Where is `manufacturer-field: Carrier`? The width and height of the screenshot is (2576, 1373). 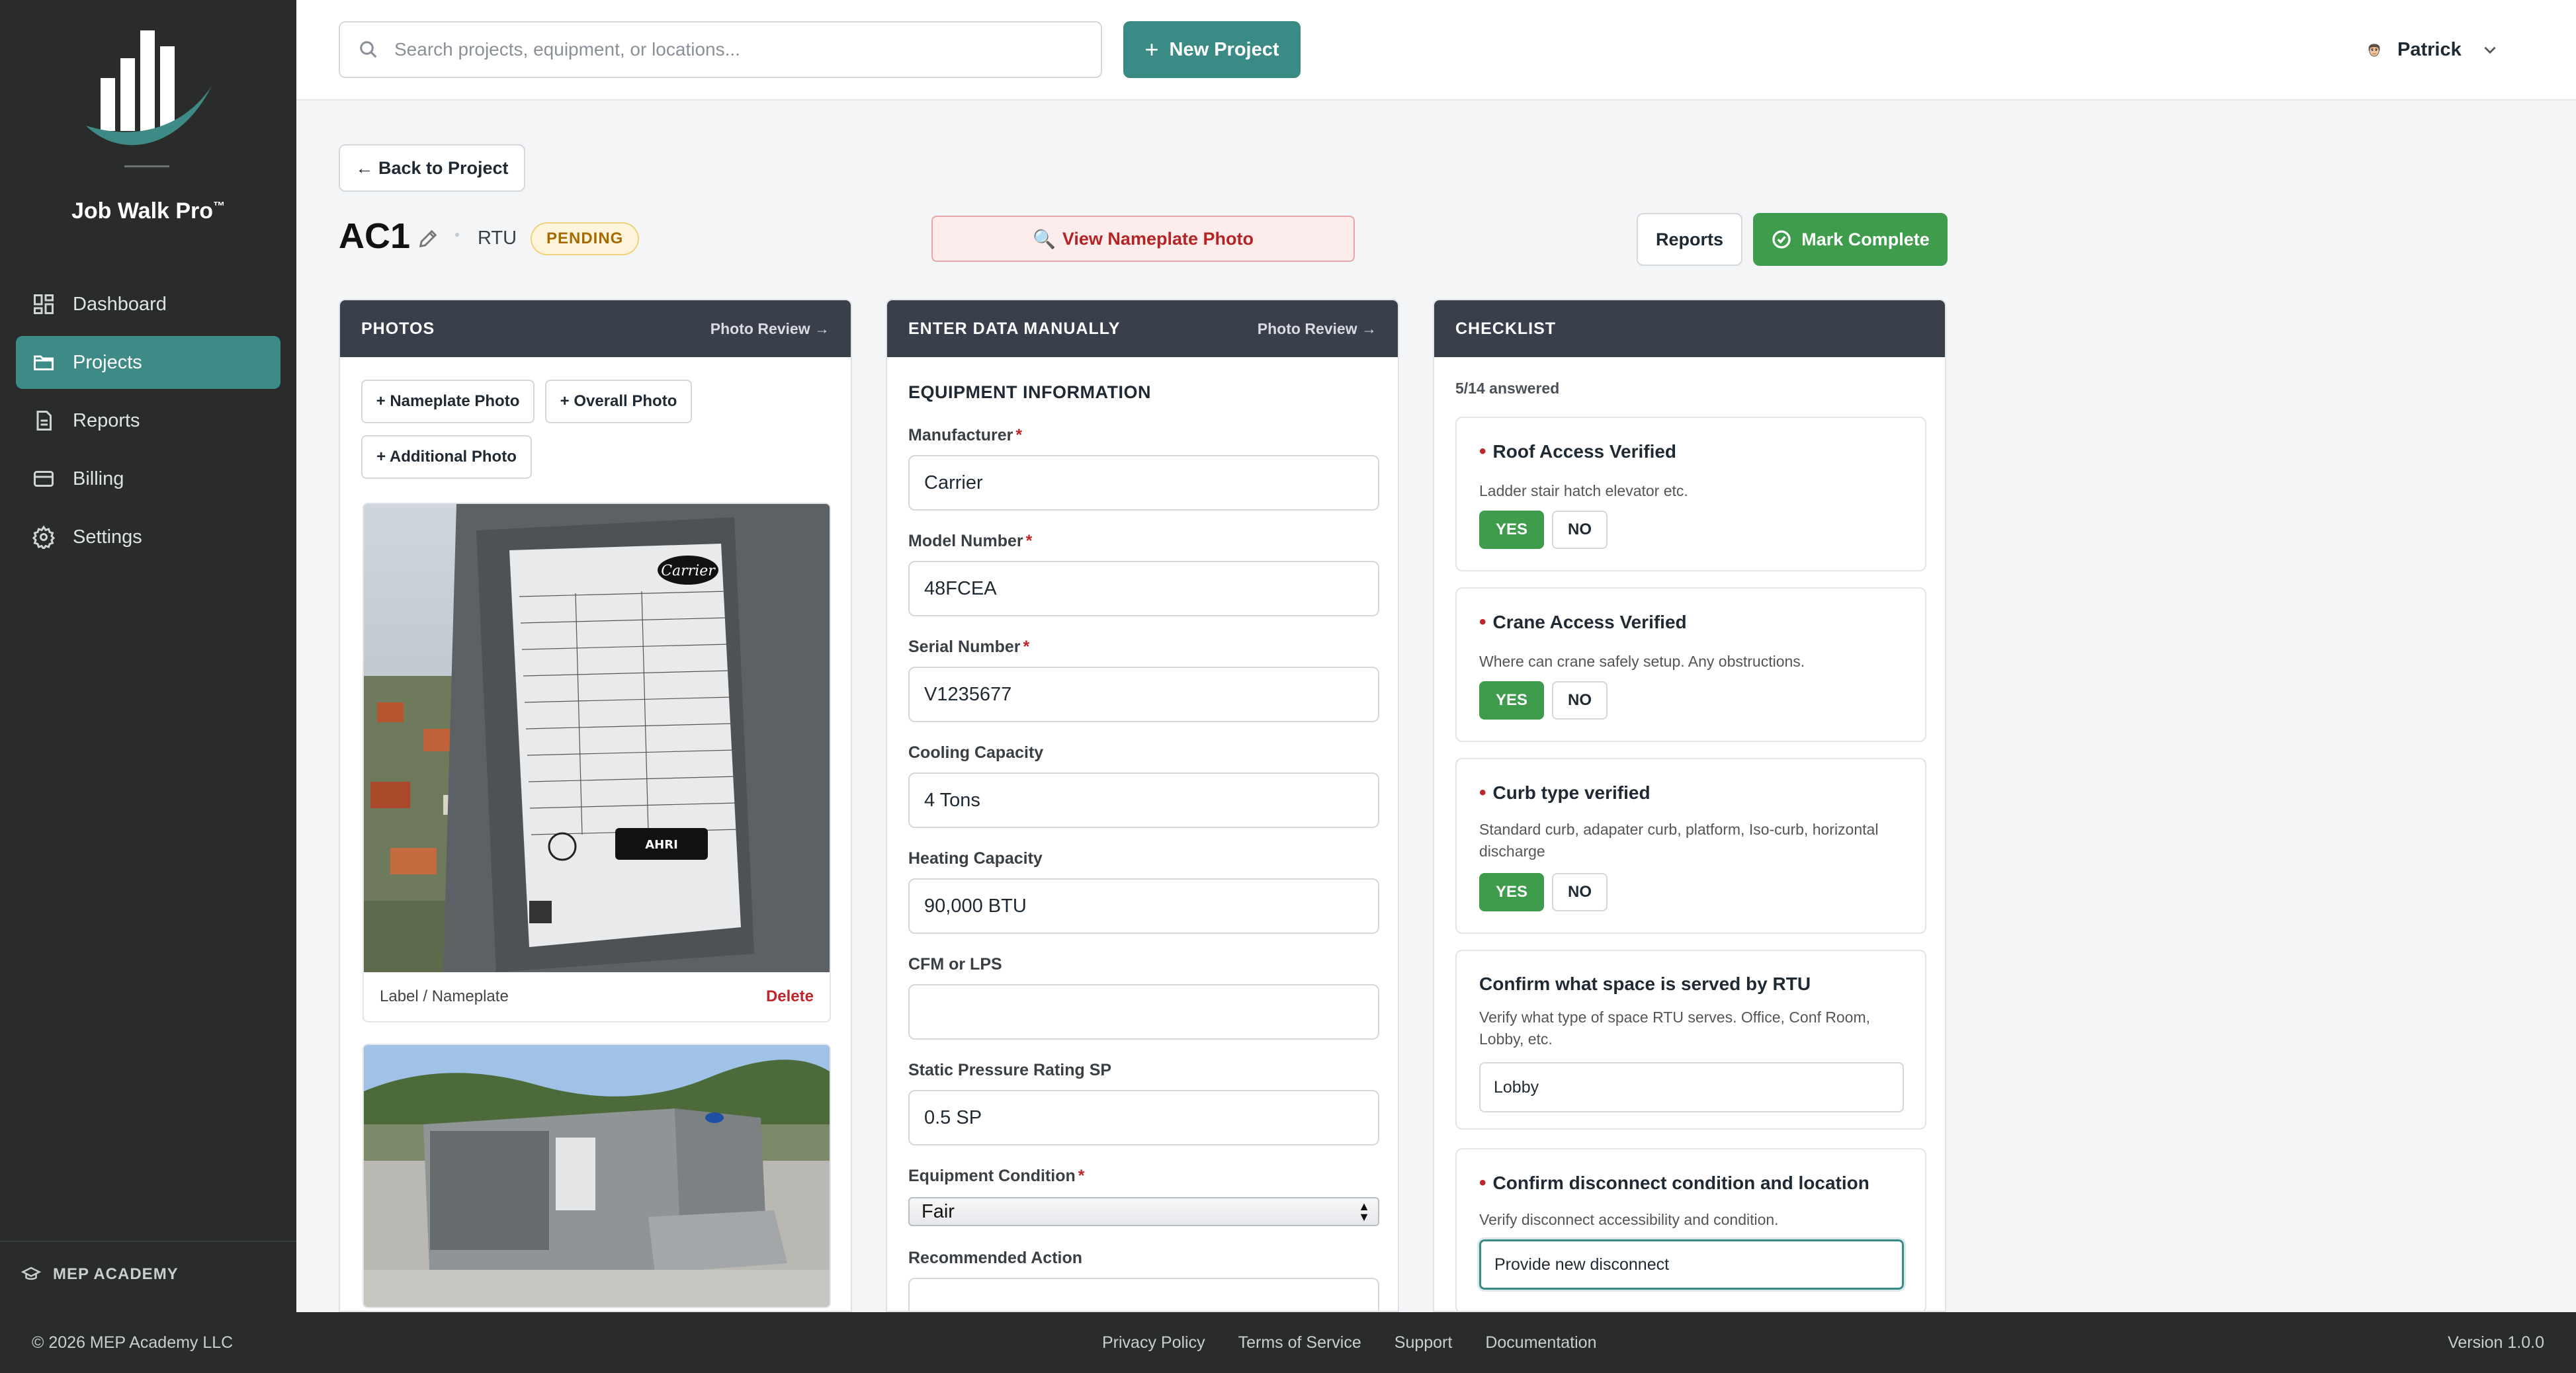 manufacturer-field: Carrier is located at coordinates (1143, 483).